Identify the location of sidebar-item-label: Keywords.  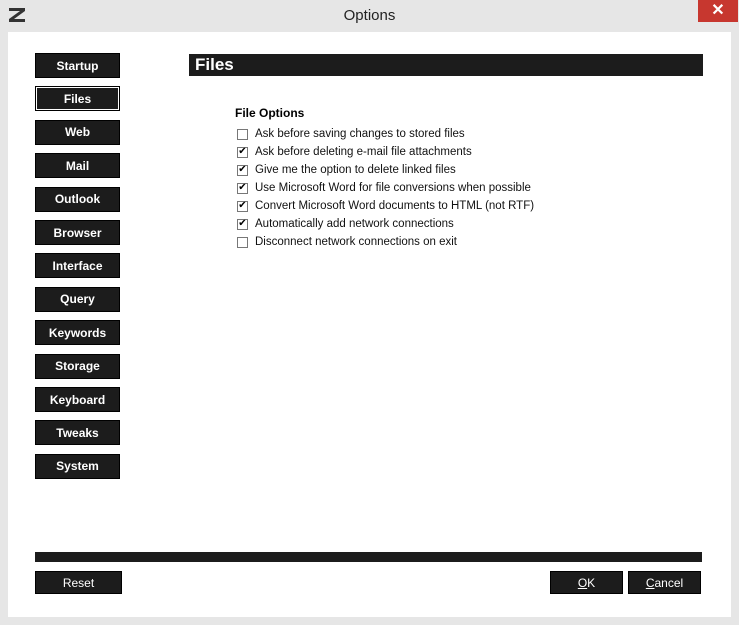
(77, 332).